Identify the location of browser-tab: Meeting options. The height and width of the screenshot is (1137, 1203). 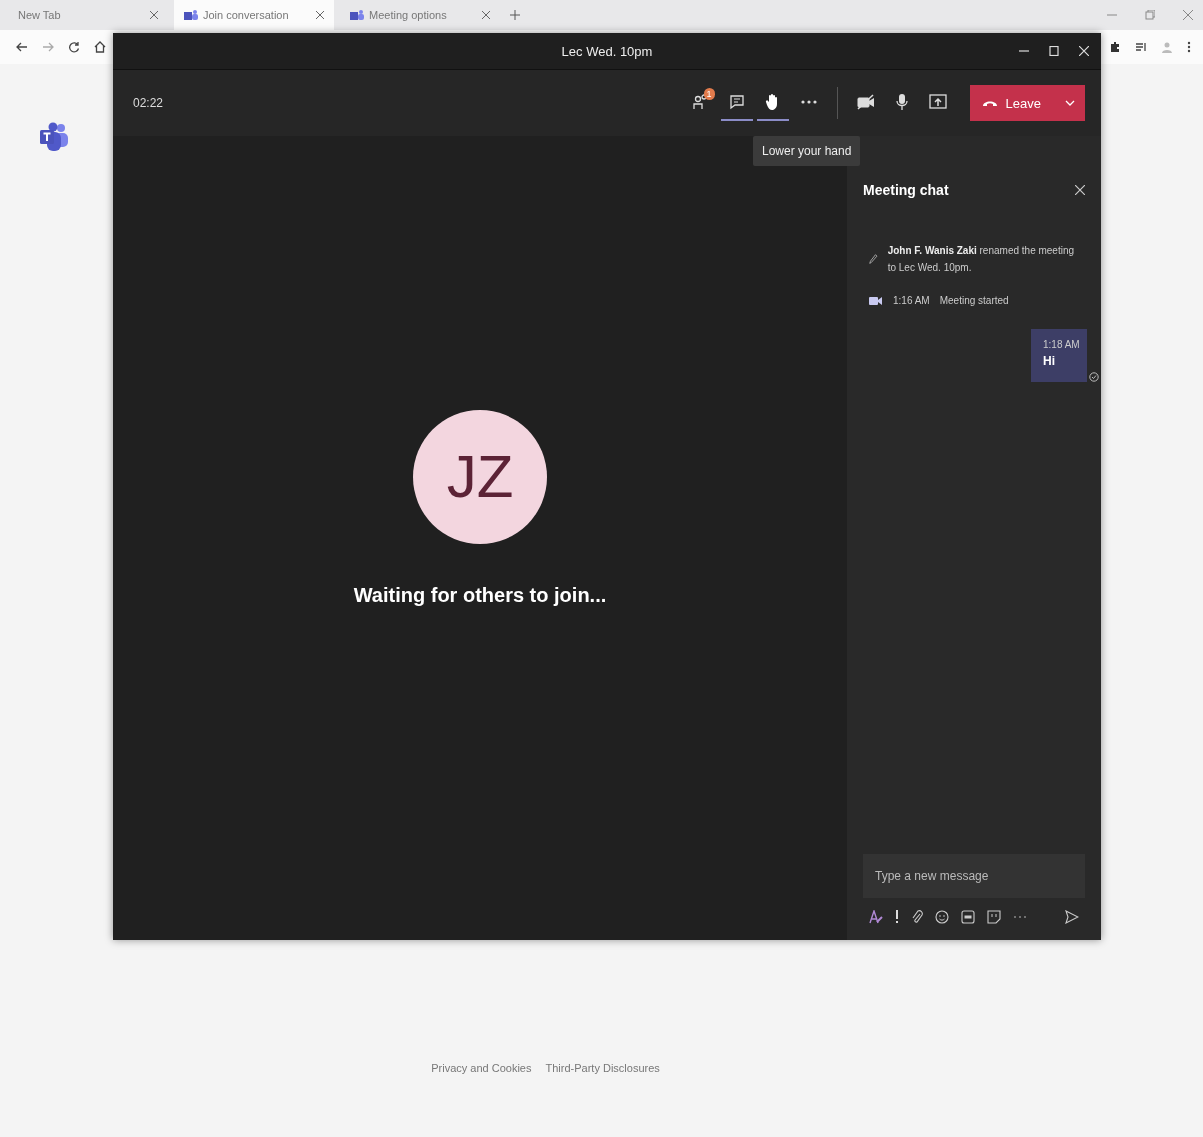
(420, 15).